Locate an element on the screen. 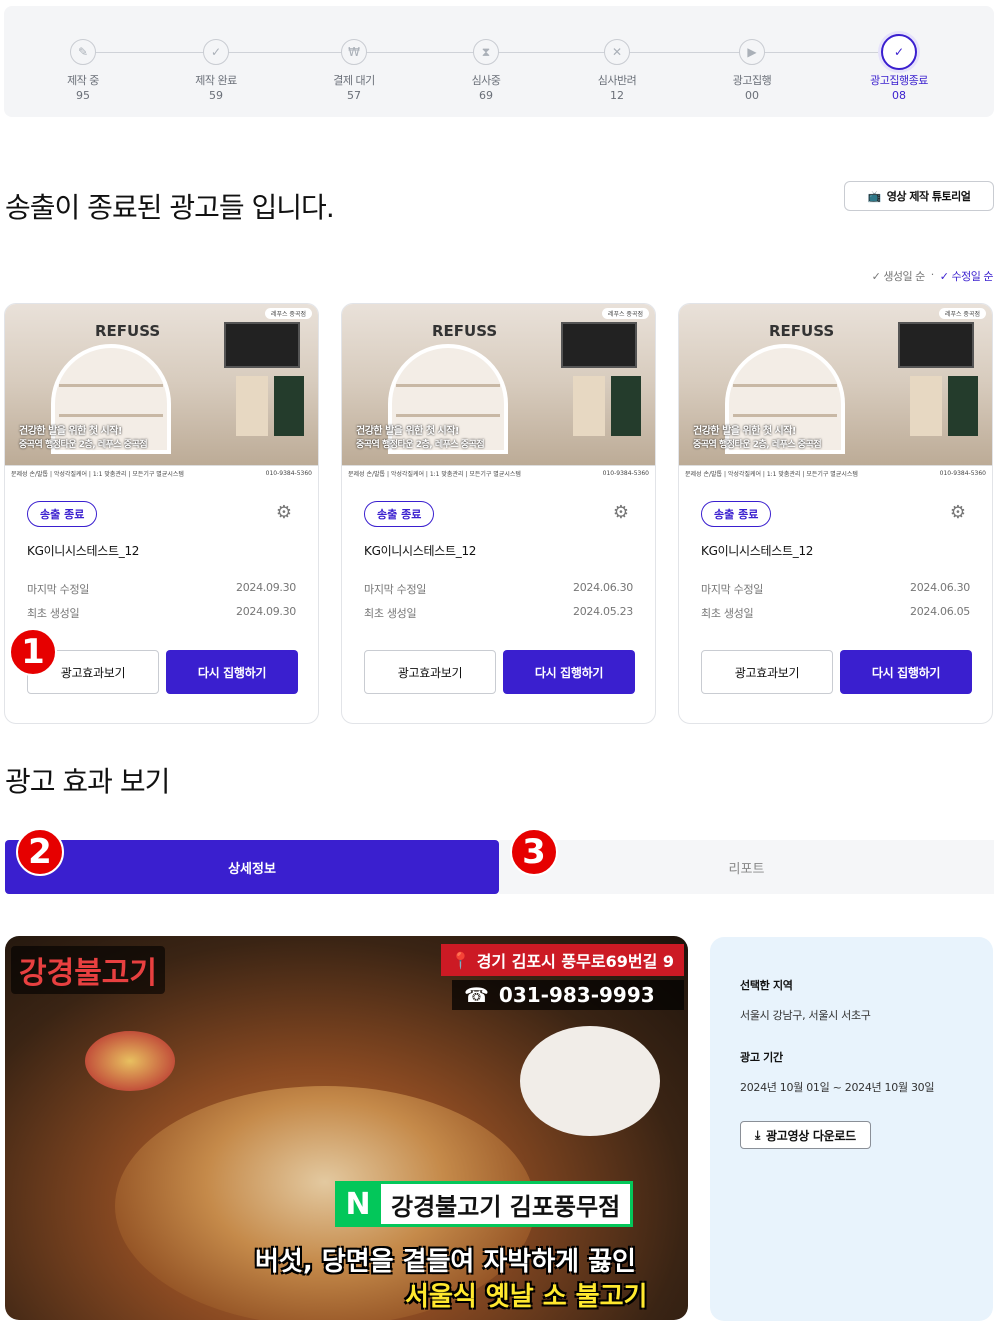 This screenshot has width=995, height=1325. sort-modified: ✓ 수정일 순 is located at coordinates (966, 276).